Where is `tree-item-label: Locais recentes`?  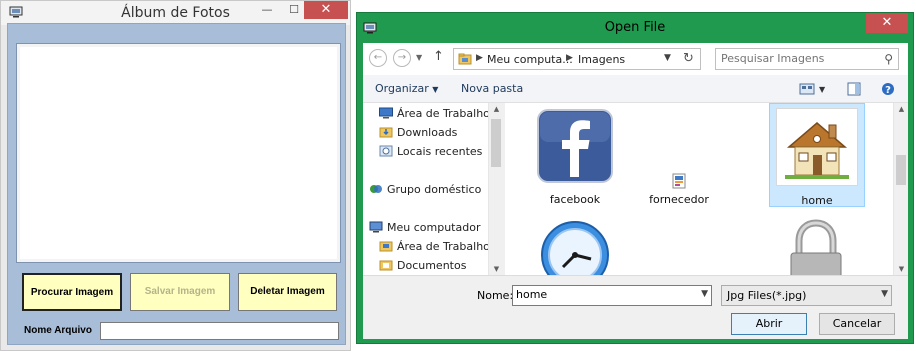 tree-item-label: Locais recentes is located at coordinates (440, 151).